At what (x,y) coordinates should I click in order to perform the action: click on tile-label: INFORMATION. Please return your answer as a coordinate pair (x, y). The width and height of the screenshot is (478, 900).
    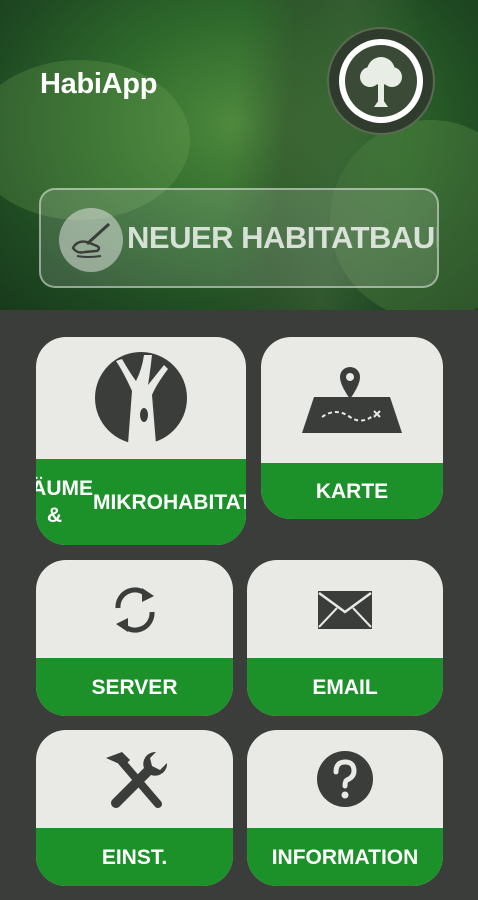
    Looking at the image, I should click on (345, 857).